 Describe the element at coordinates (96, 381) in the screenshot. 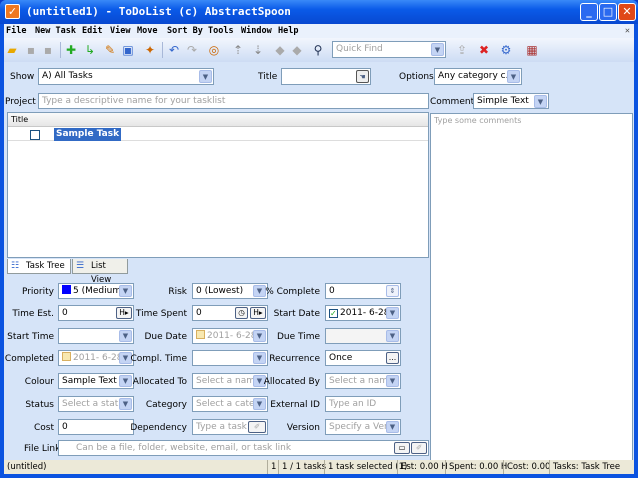

I see `colour-input: Sample Text ▼` at that location.